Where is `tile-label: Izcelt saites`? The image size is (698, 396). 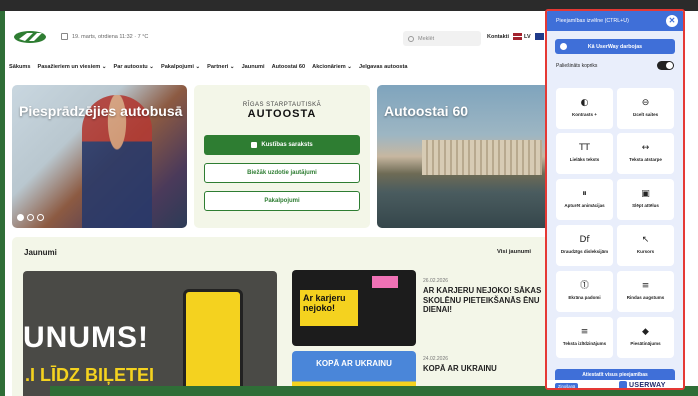
tile-label: Izcelt saites is located at coordinates (645, 115).